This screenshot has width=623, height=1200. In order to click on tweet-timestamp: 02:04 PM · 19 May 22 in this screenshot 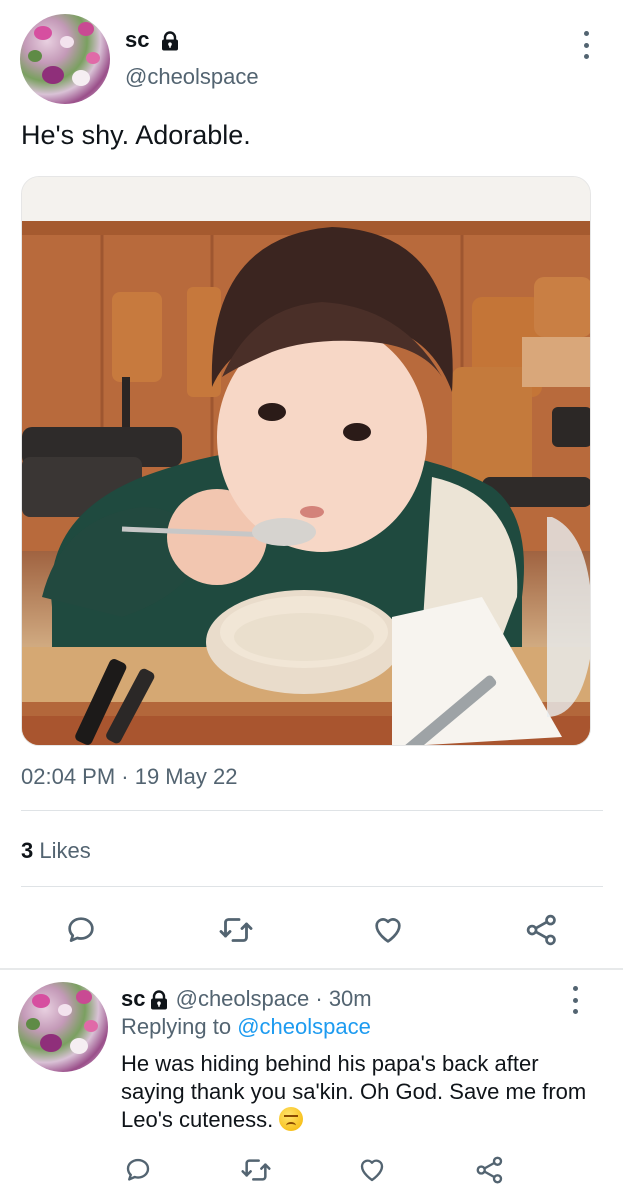, I will do `click(129, 777)`.